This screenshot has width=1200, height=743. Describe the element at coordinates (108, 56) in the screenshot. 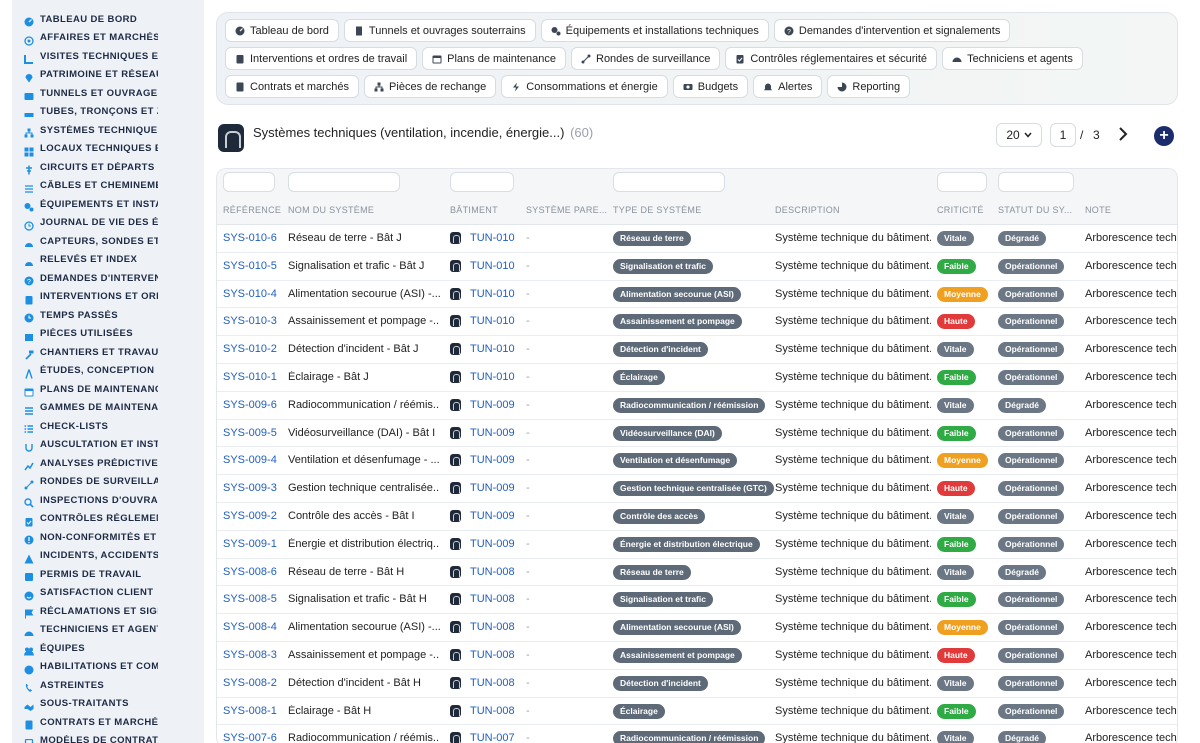

I see `sidebar-item-visites-techniques-et: Visites techniques et` at that location.